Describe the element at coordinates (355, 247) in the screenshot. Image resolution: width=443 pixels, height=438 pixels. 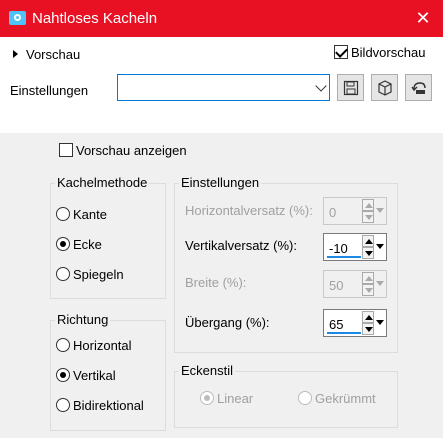
I see `vertical-offset-spinner: -10` at that location.